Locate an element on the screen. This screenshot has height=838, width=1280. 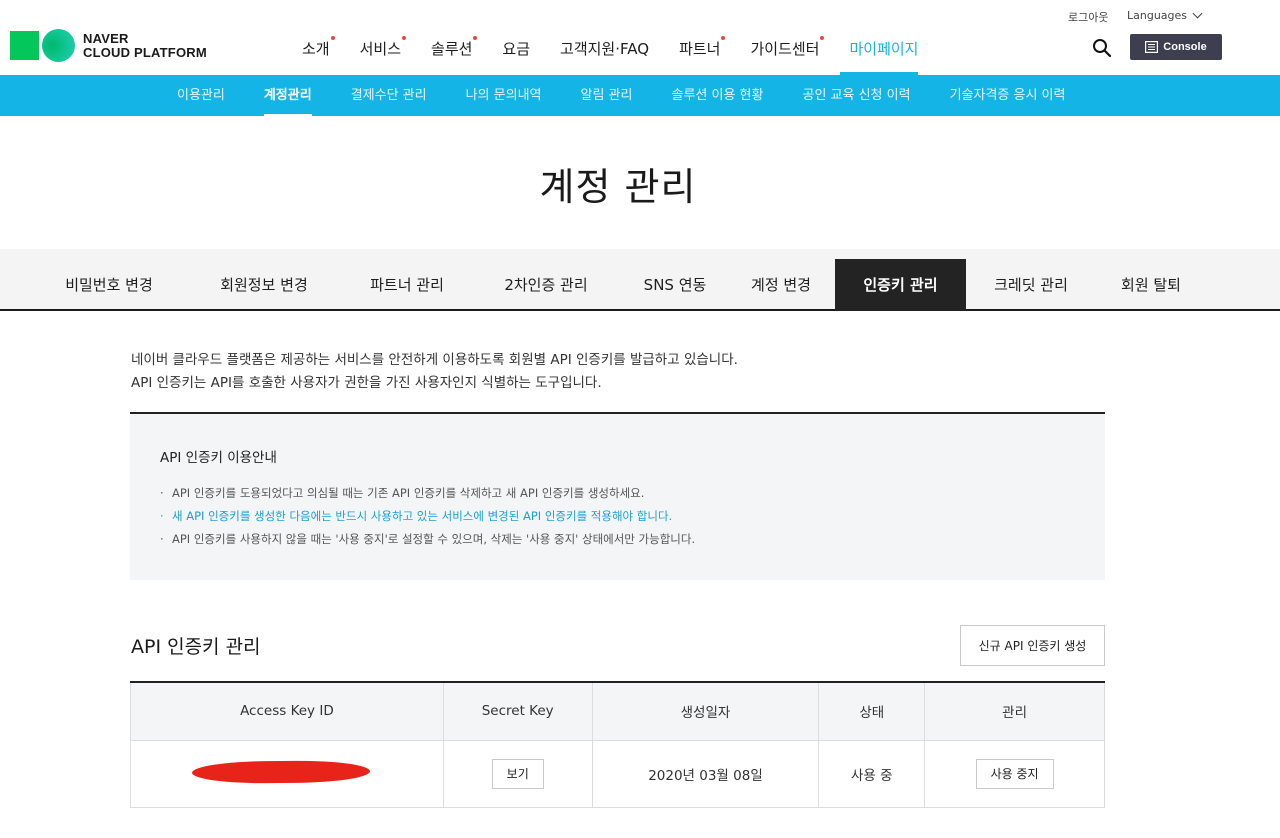
tab-password: 비밀번호 변경 is located at coordinates (109, 285).